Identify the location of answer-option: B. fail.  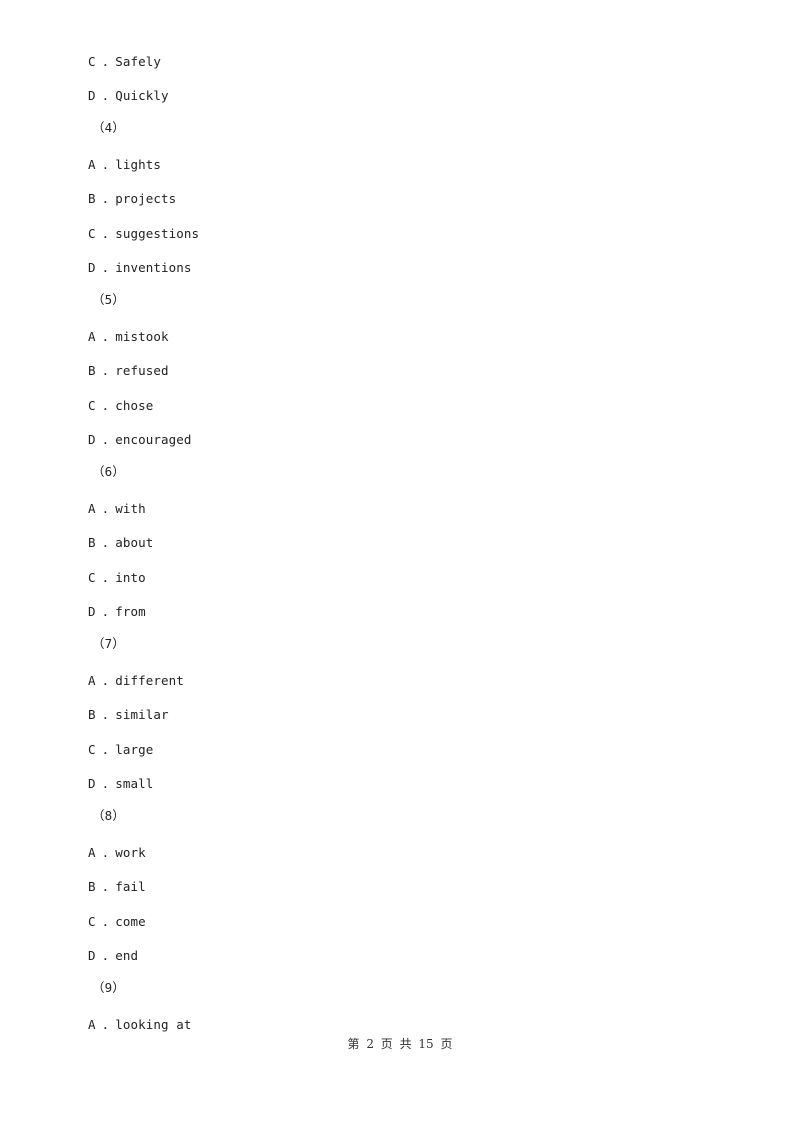
(117, 887).